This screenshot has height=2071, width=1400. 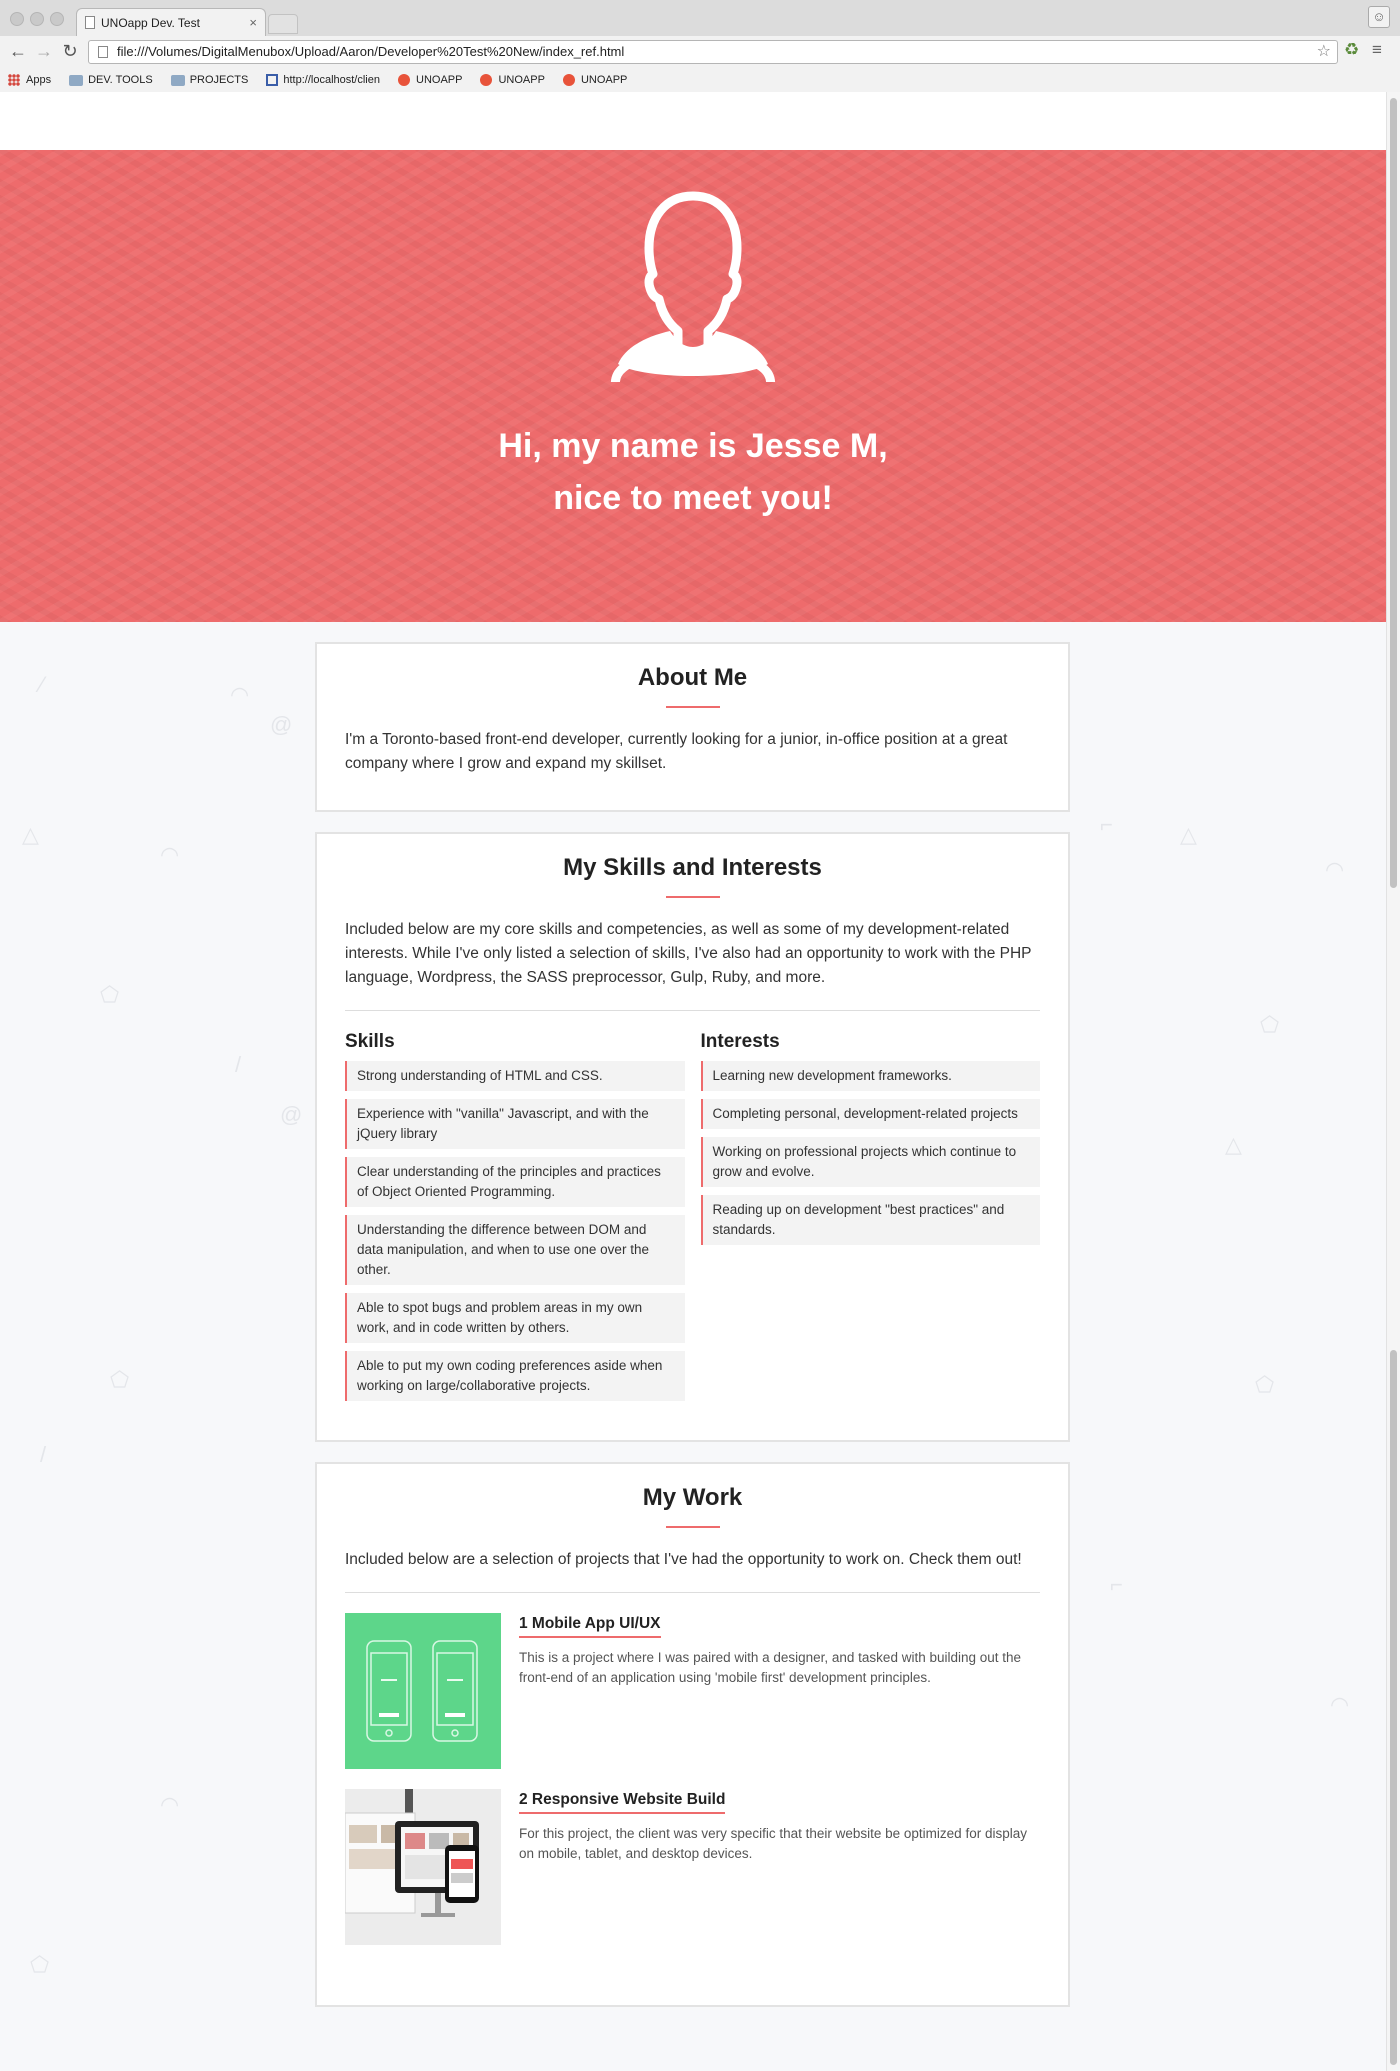 What do you see at coordinates (42, 684) in the screenshot?
I see `decorative-doodle-icon: ⁄` at bounding box center [42, 684].